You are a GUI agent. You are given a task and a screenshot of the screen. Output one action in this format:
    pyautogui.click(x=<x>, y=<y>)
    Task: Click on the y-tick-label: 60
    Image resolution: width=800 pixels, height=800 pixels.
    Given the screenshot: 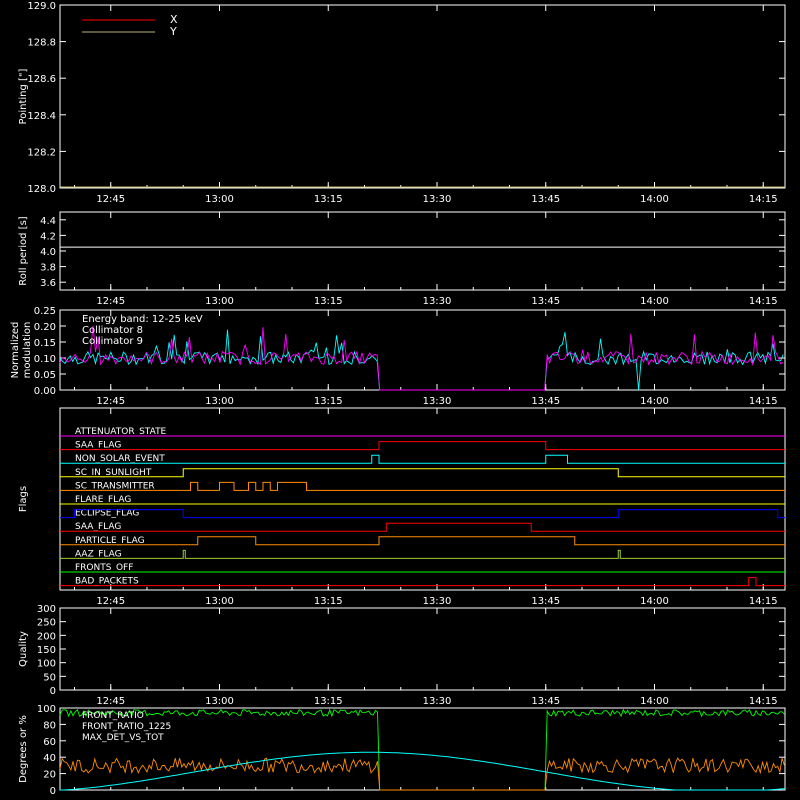 What is the action you would take?
    pyautogui.click(x=49, y=742)
    